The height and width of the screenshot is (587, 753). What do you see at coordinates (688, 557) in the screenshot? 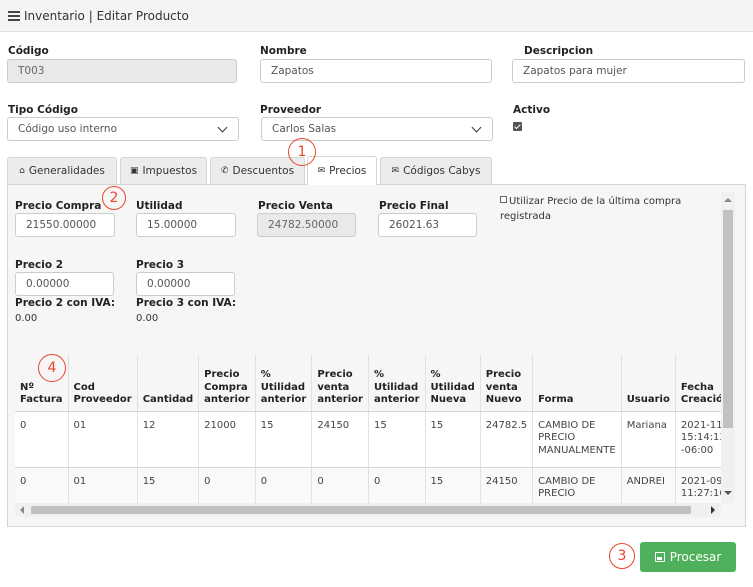
I see `procesar-button: Procesar` at bounding box center [688, 557].